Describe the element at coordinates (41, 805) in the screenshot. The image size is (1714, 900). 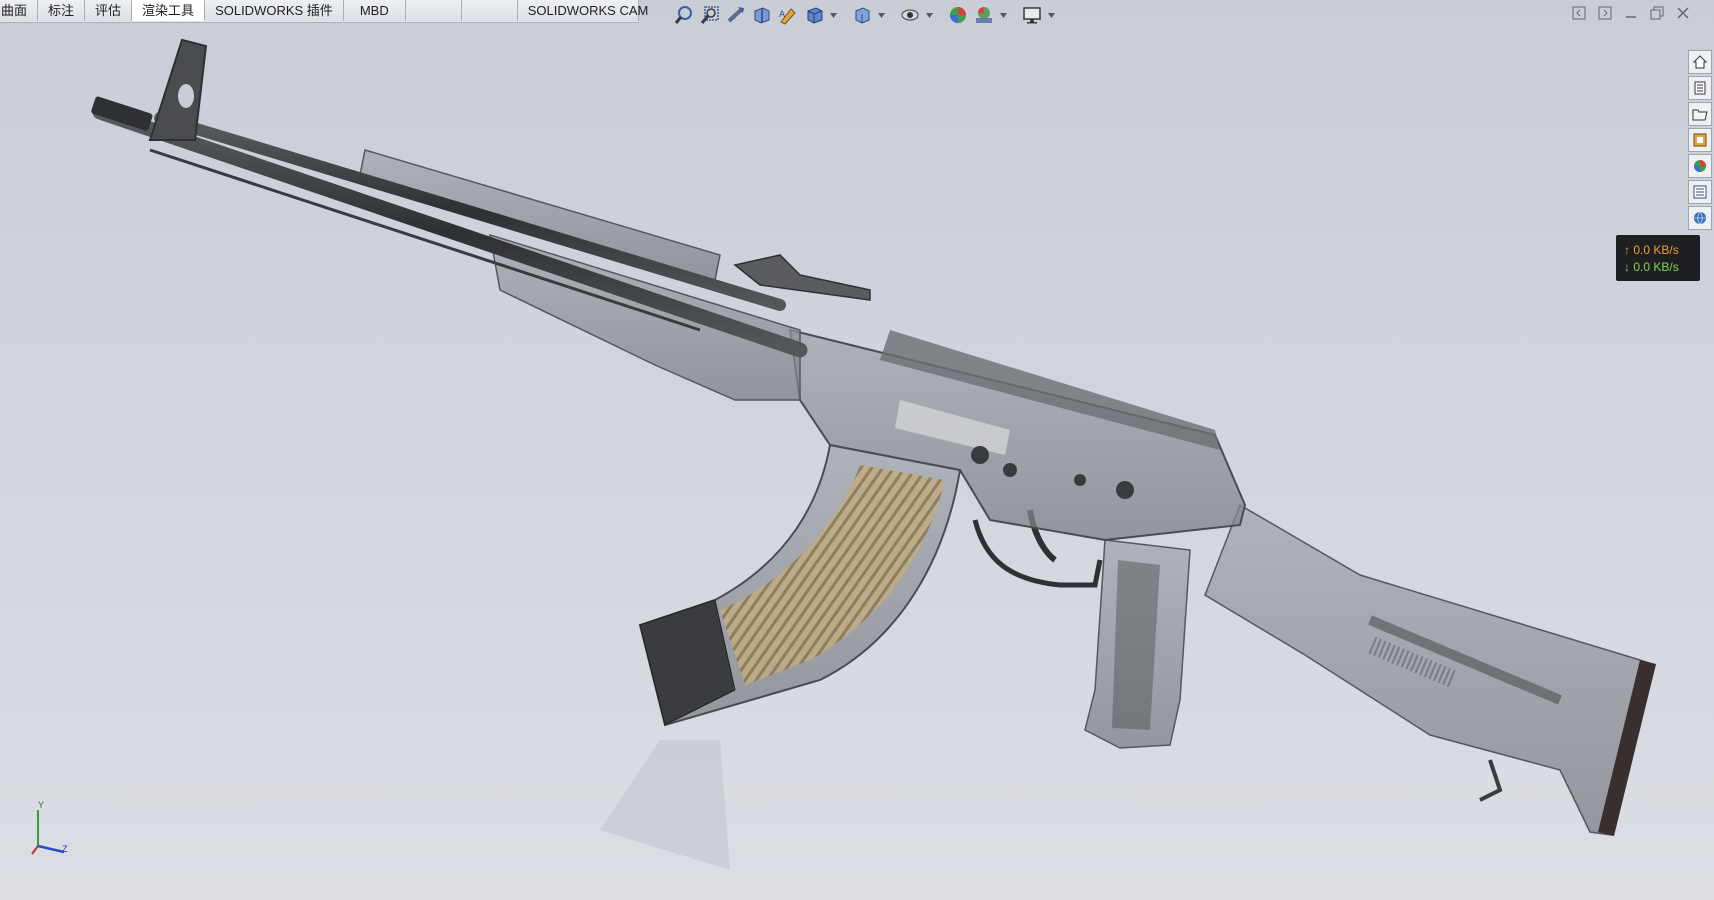
I see `triad-y-label: Y` at that location.